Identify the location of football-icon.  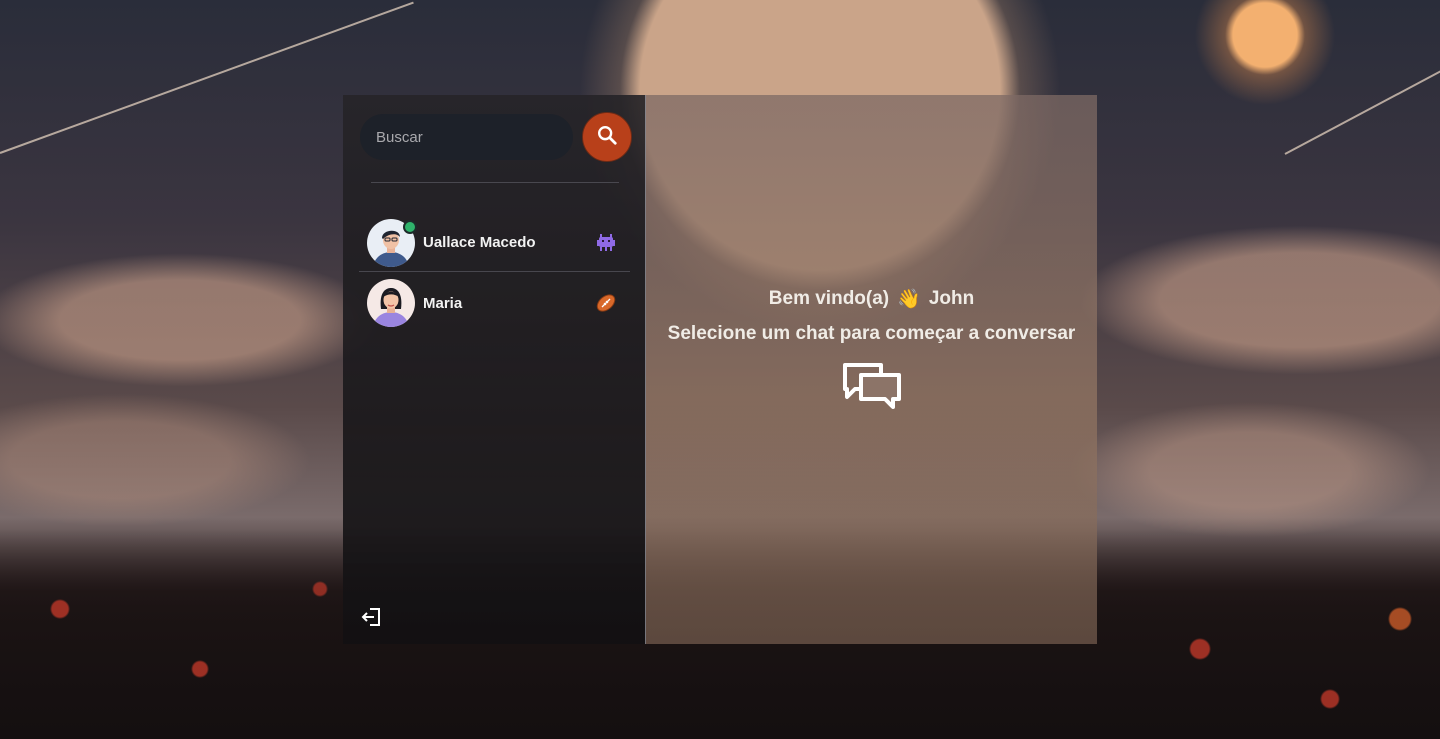
(606, 303).